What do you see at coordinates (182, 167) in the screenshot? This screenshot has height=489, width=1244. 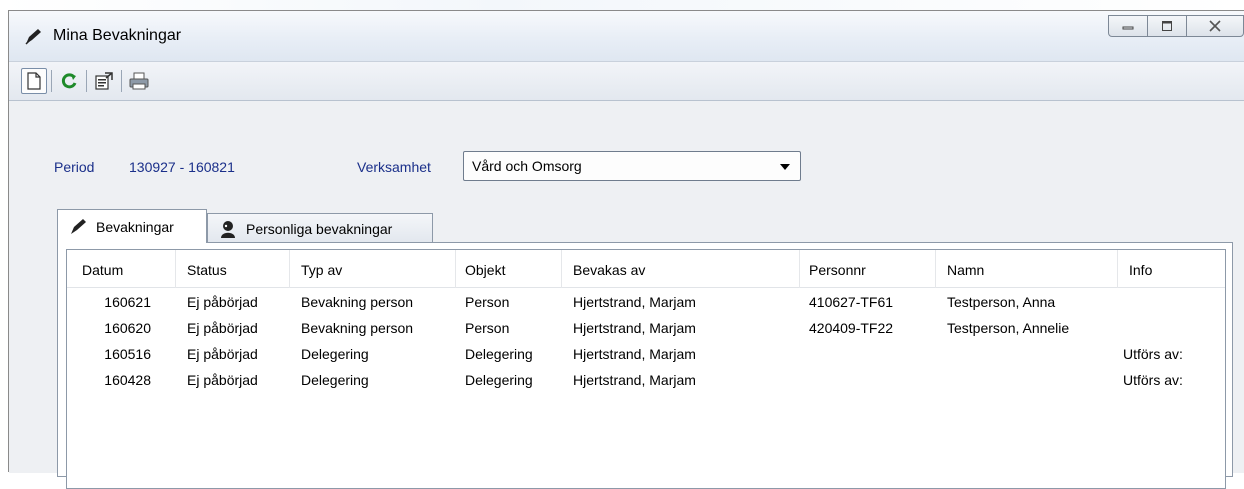 I see `period-value: 130927 - 160821` at bounding box center [182, 167].